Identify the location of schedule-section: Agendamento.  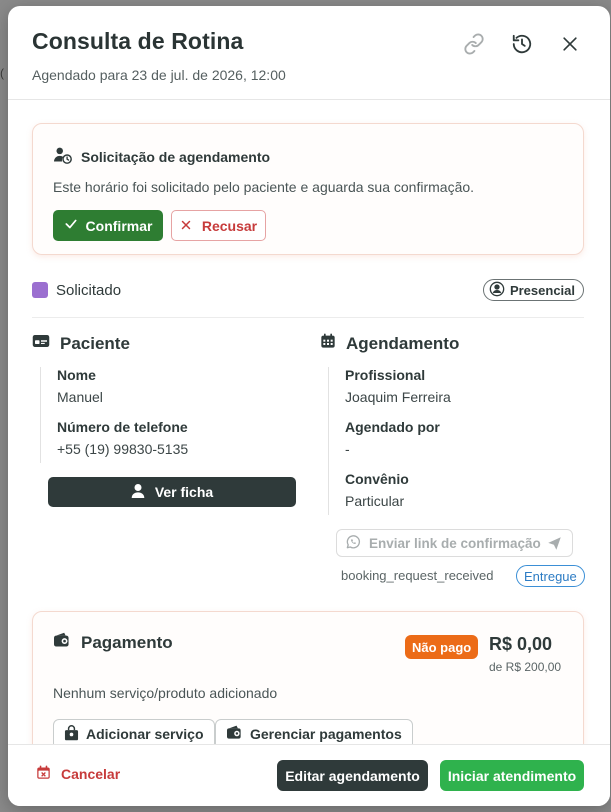
(452, 343).